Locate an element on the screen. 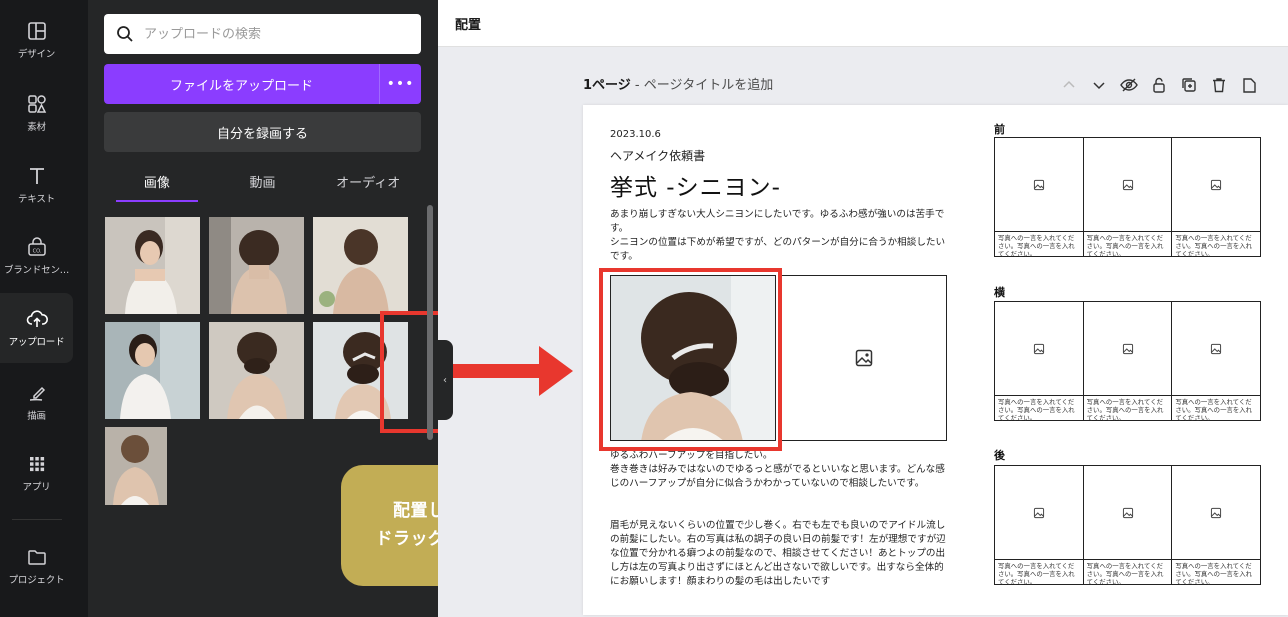 This screenshot has width=1288, height=617. rail-label-upload: アップロード is located at coordinates (36, 342).